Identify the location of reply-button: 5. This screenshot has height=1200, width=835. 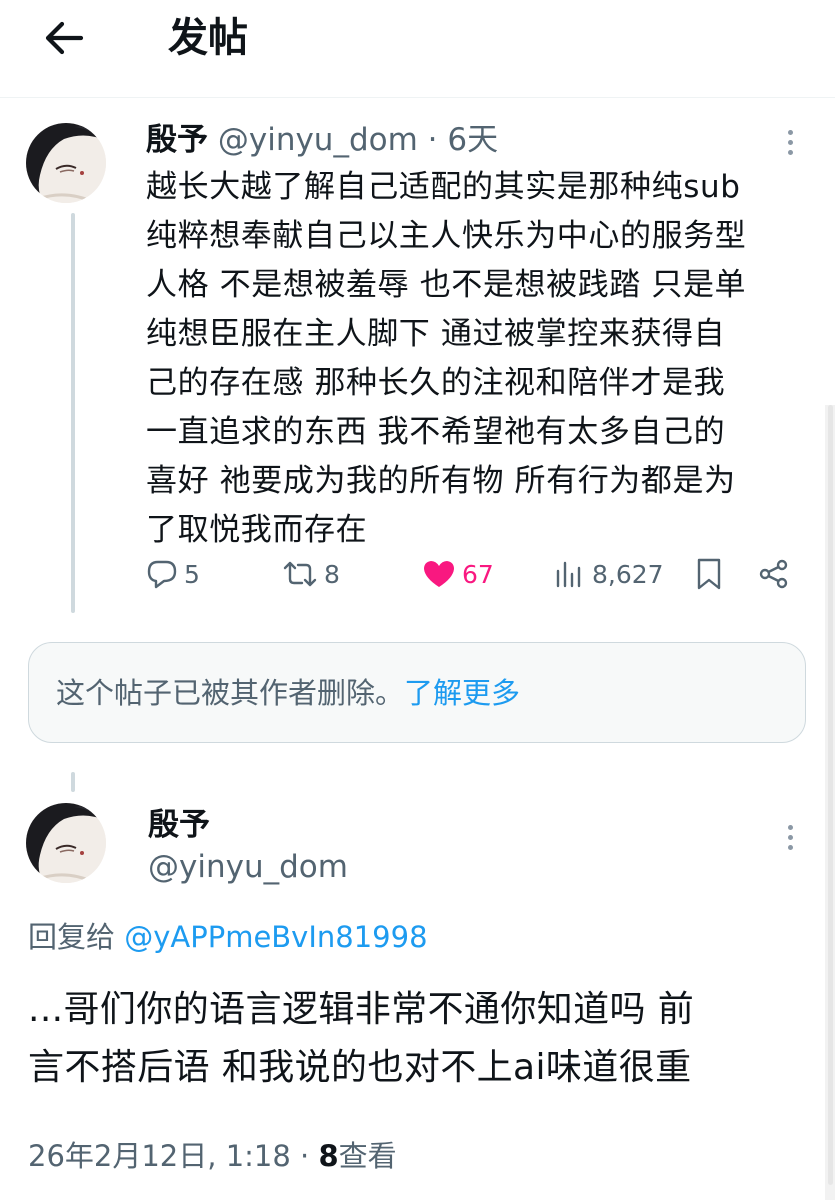
(173, 574).